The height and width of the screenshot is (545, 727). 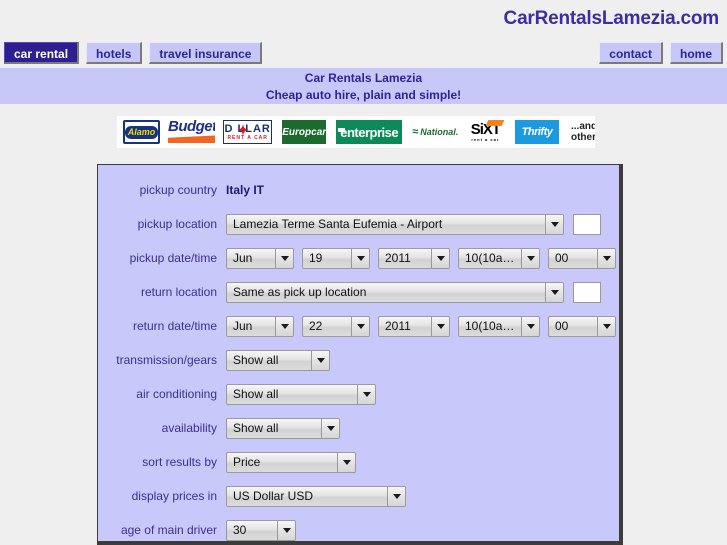 I want to click on enterprise-logo-label: enterprise, so click(x=369, y=132).